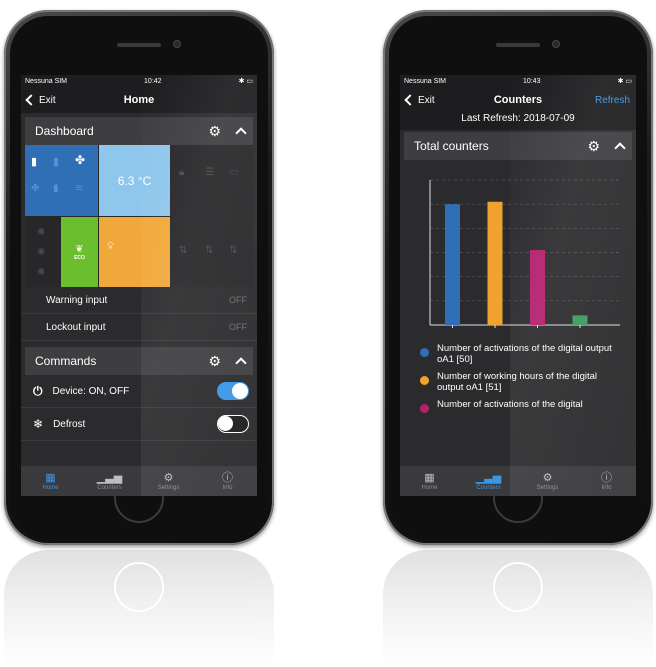  What do you see at coordinates (212, 180) in the screenshot?
I see `inactive-tile-top: 🔒︎ ☰ ▭` at bounding box center [212, 180].